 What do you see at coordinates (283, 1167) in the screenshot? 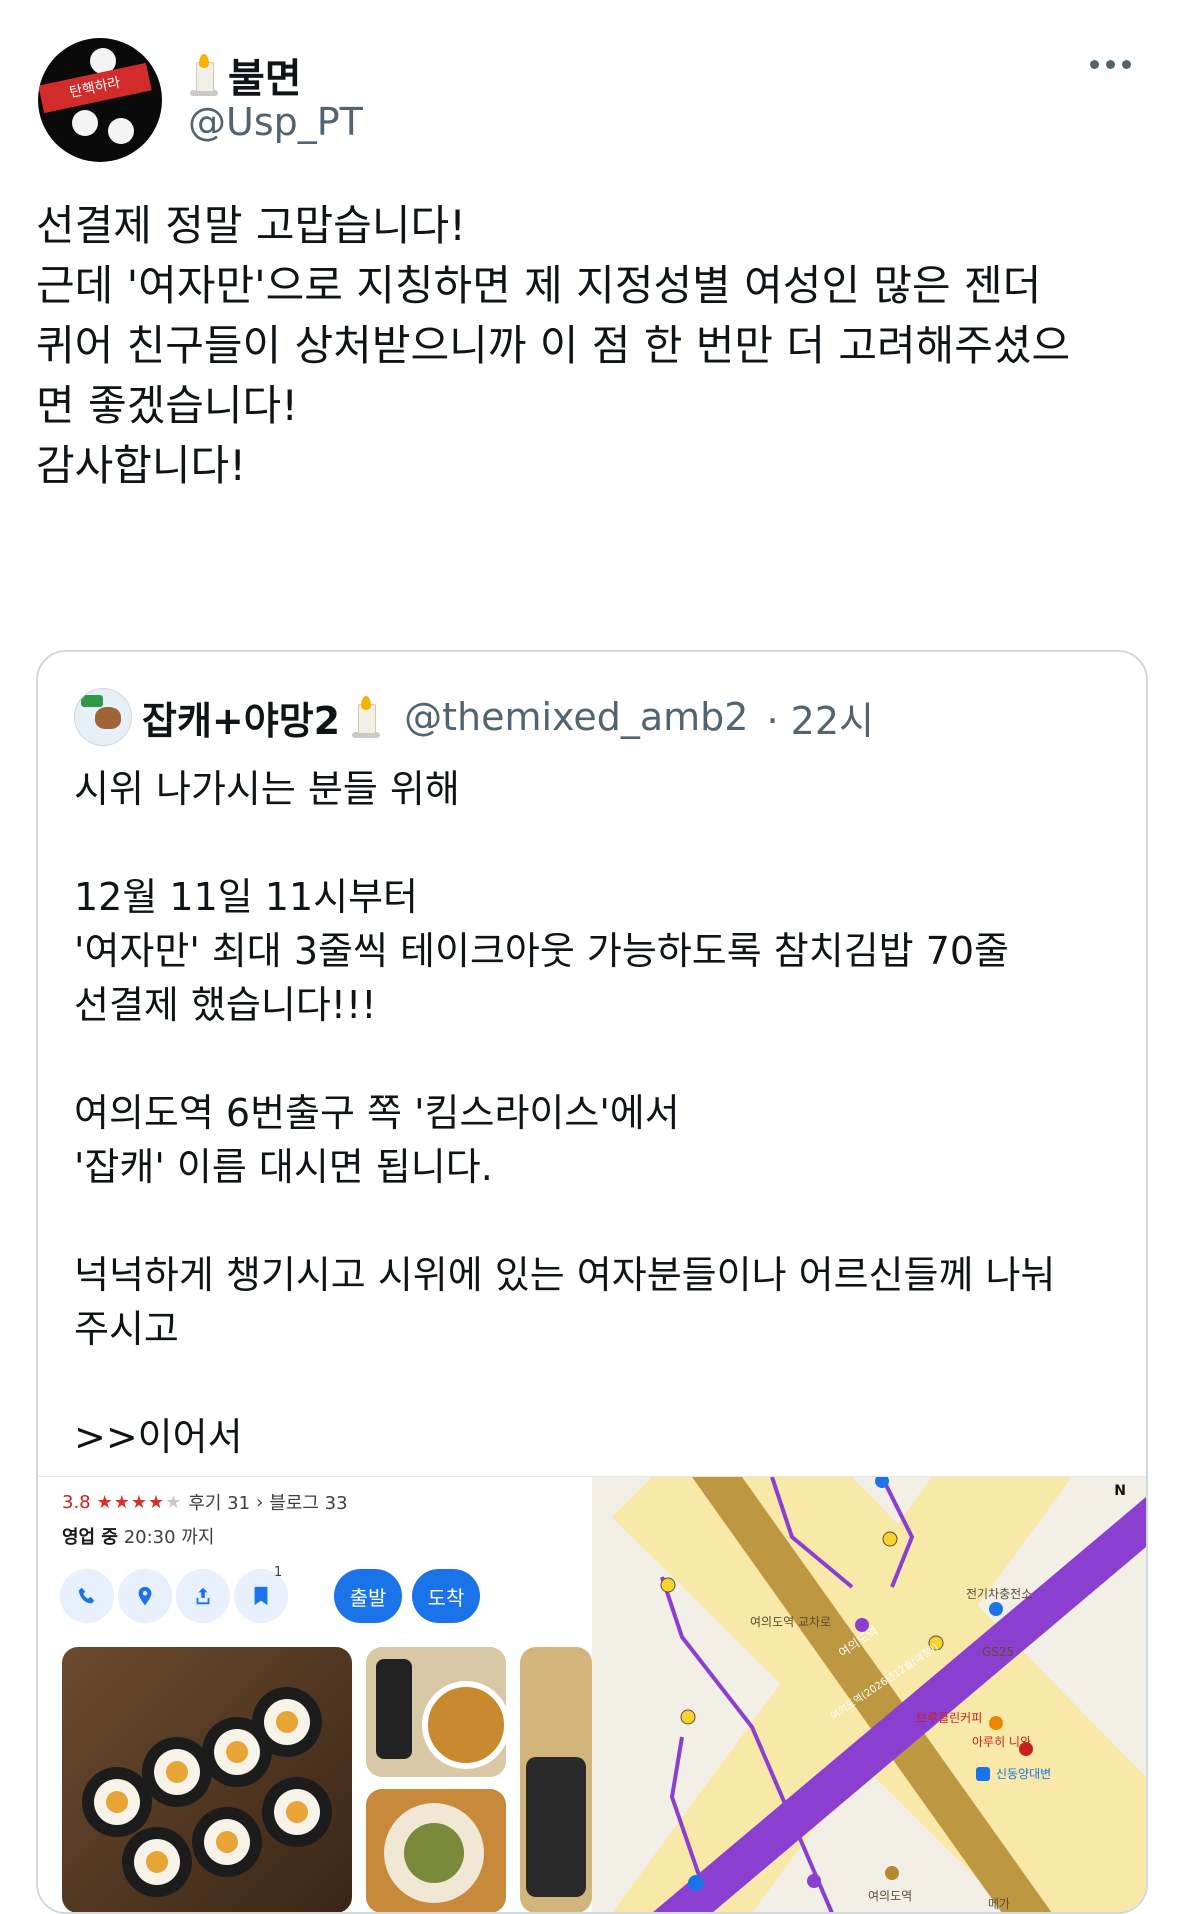
I see `quoted-text-line: '잡캐' 이름 대시면 됩니다.` at bounding box center [283, 1167].